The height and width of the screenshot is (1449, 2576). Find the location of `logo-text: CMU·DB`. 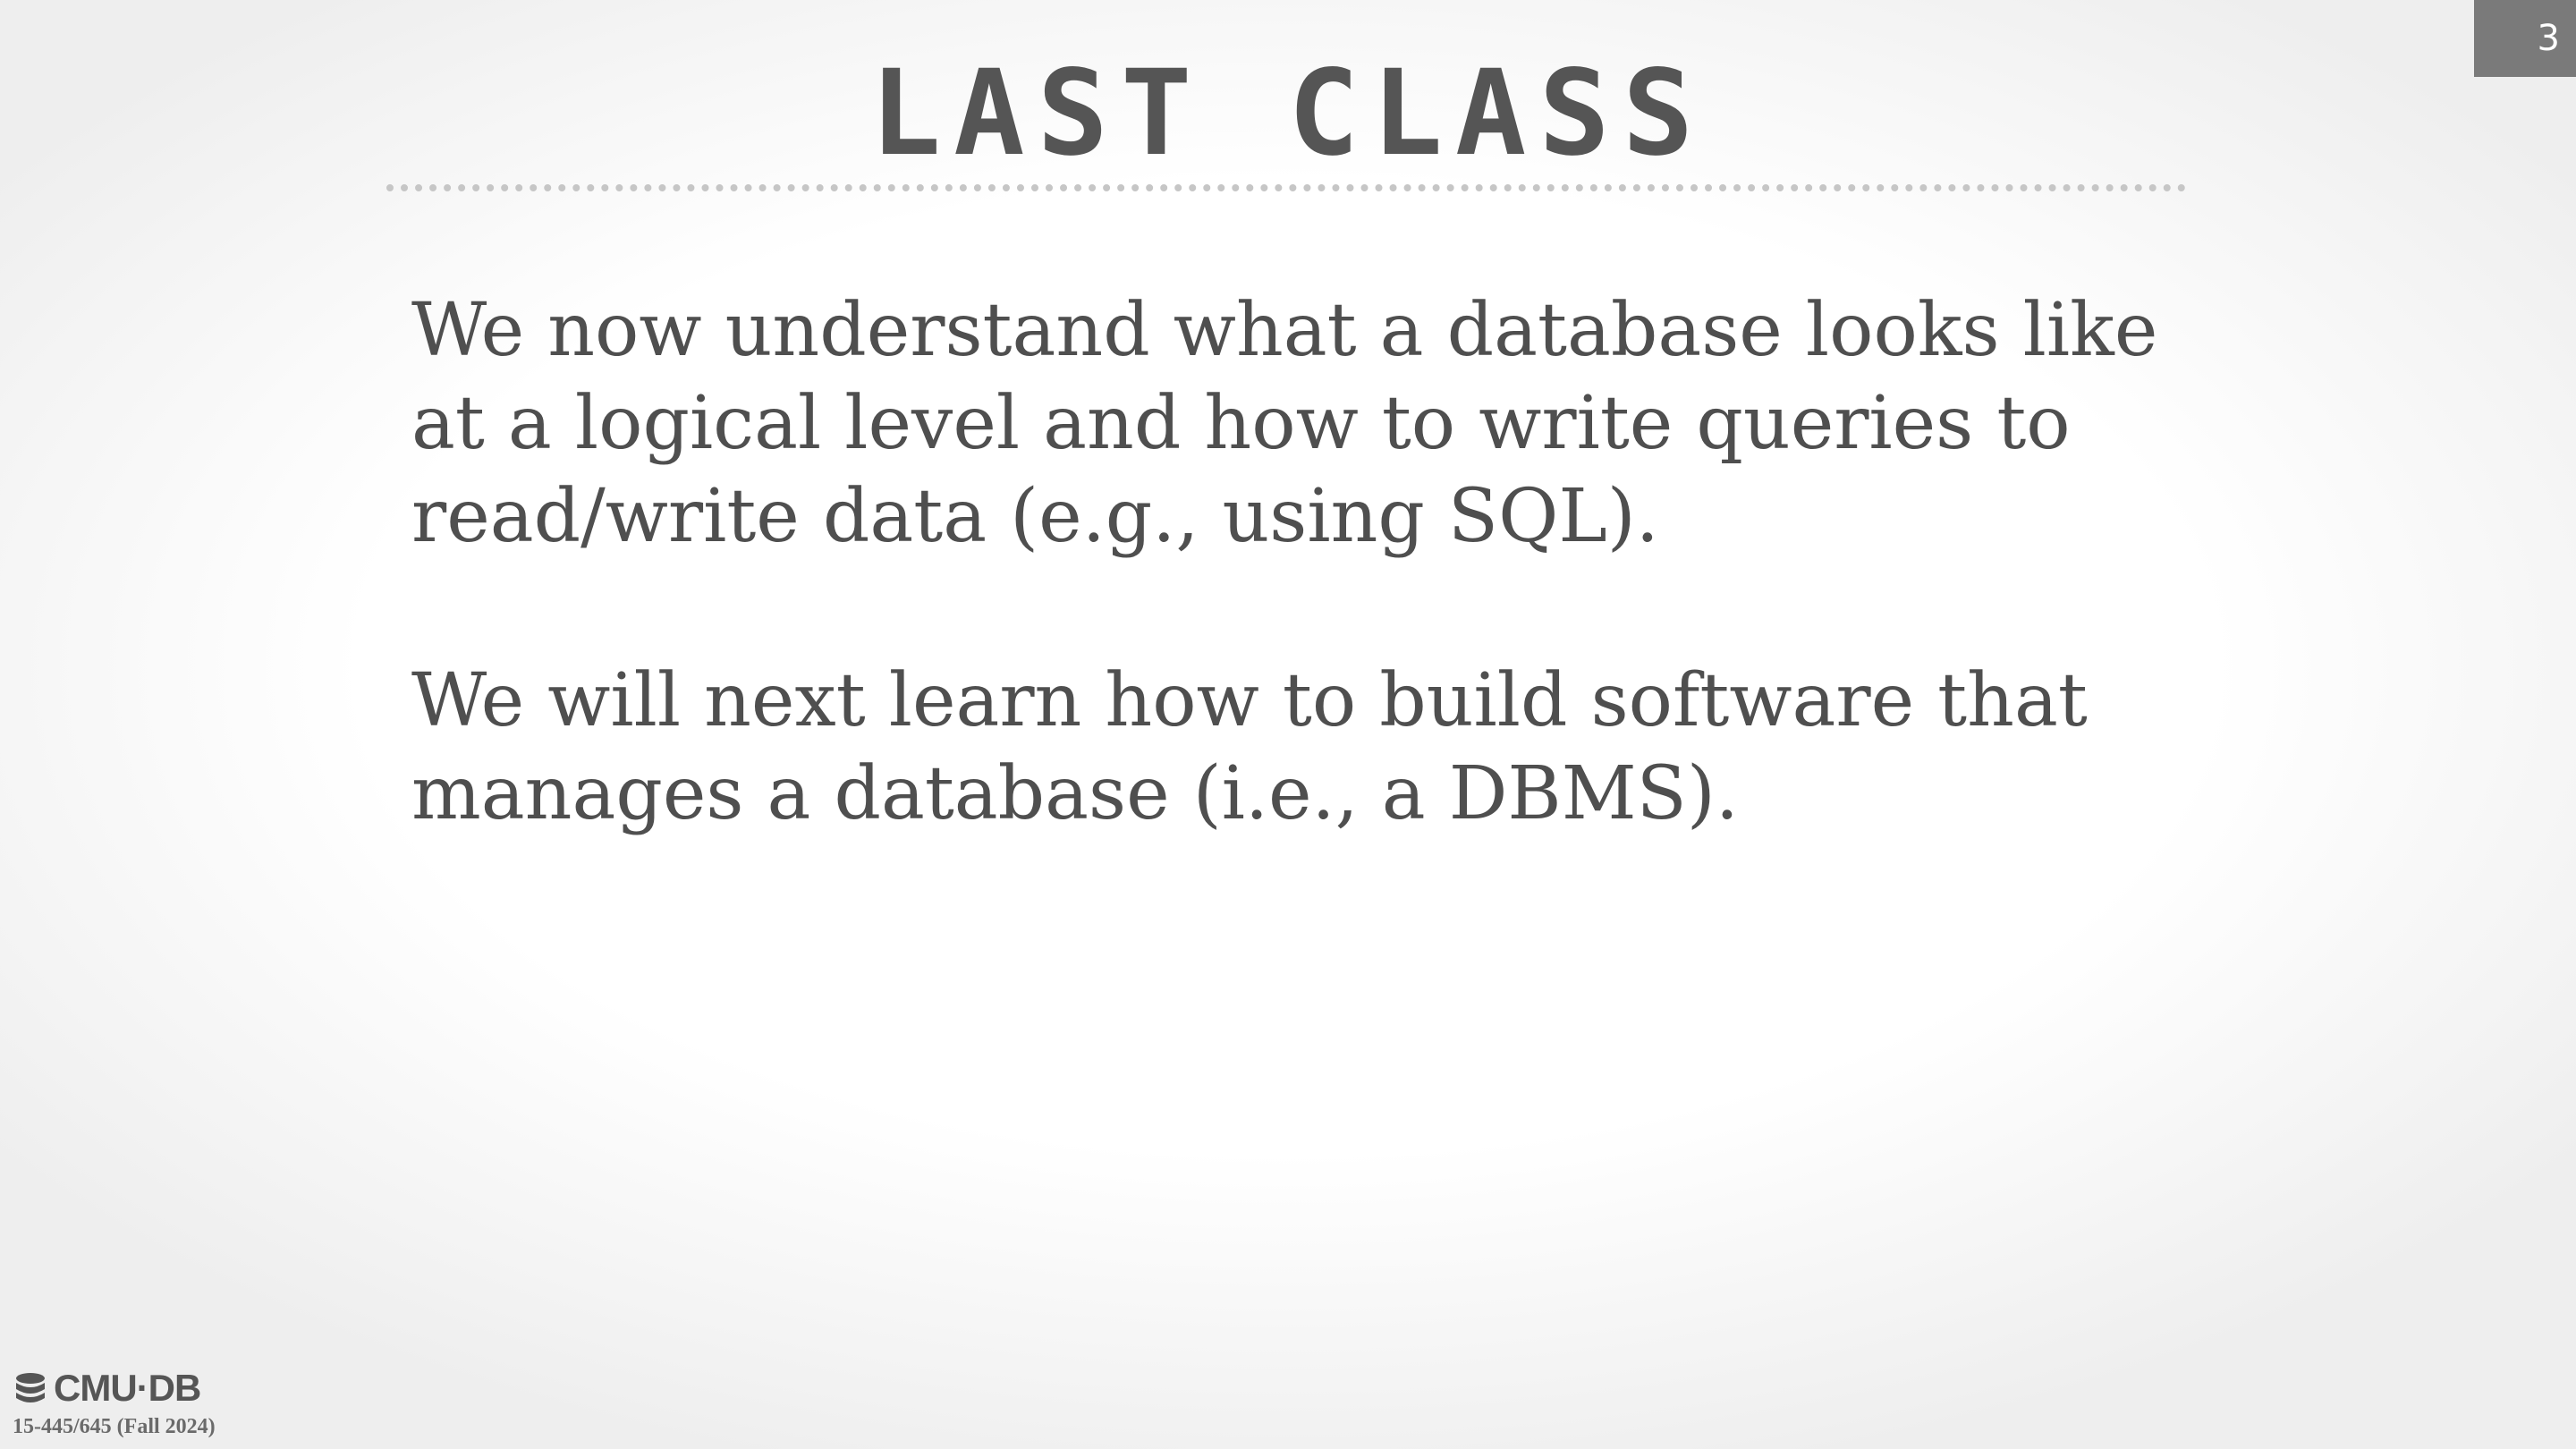

logo-text: CMU·DB is located at coordinates (127, 1388).